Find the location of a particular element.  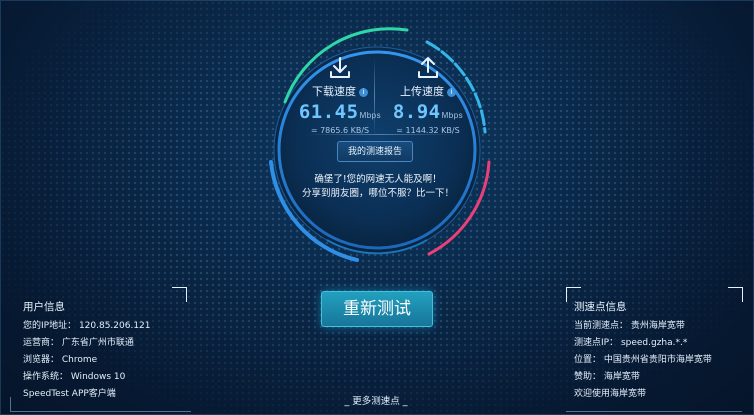

upload-kbs: = 1144.32 KB/S is located at coordinates (428, 130).